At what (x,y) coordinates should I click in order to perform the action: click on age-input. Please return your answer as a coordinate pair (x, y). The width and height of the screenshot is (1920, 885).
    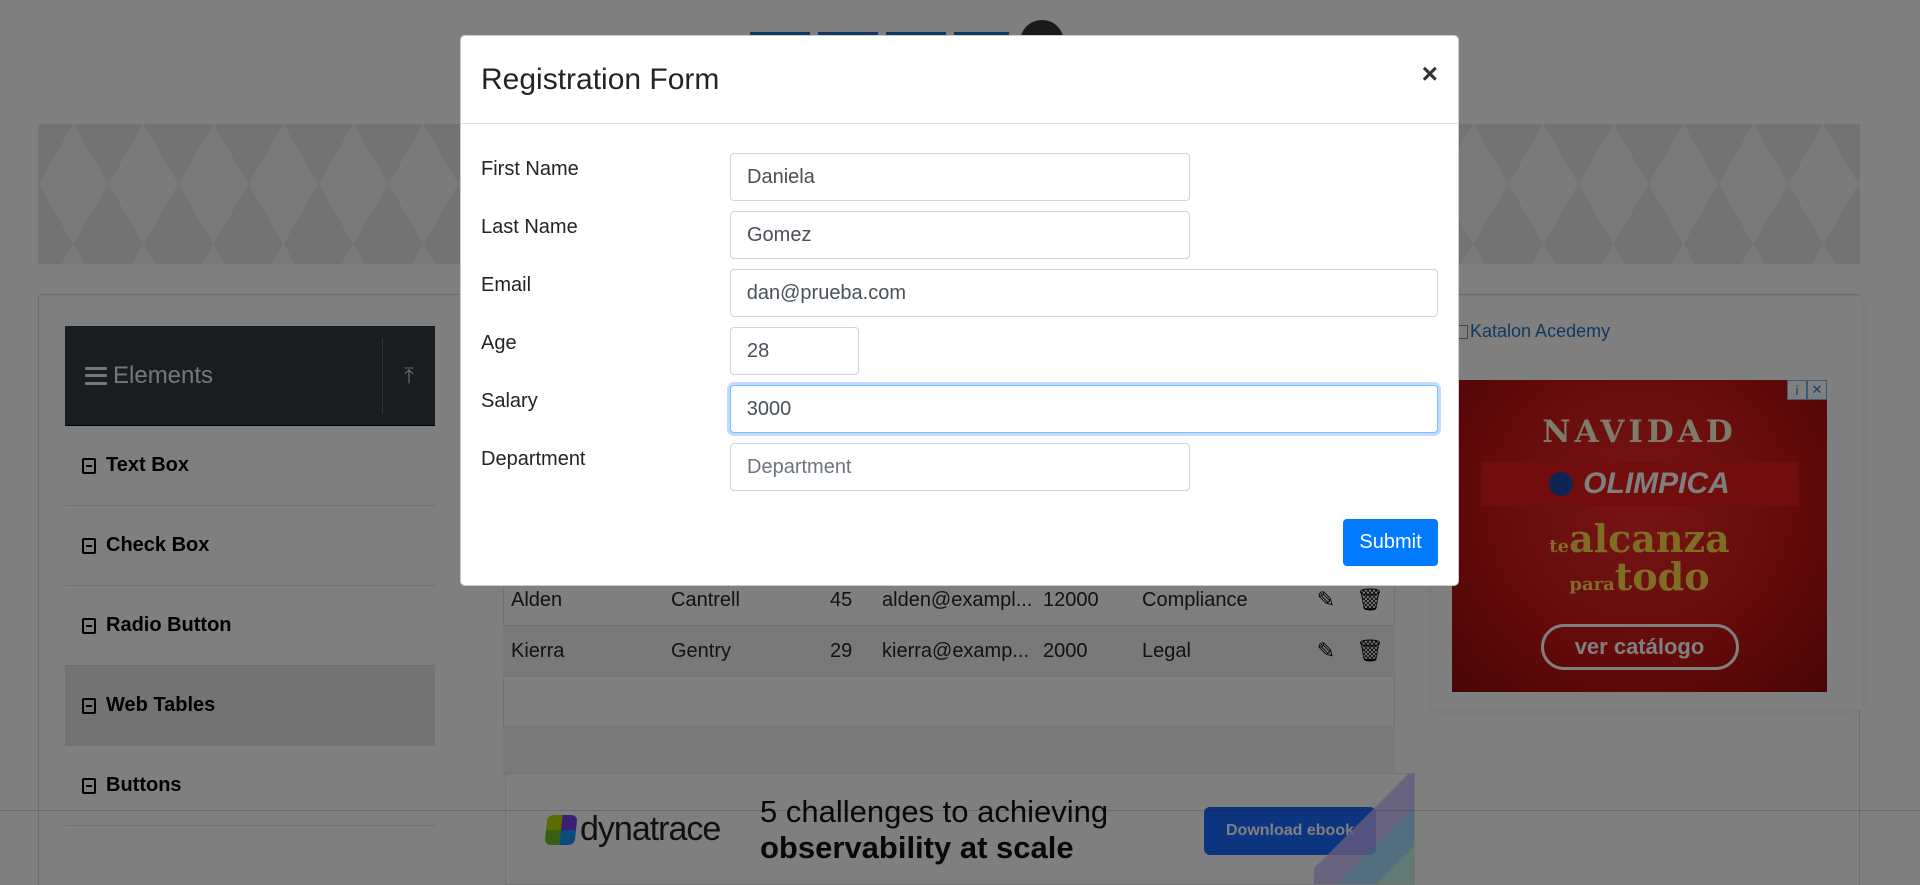
    Looking at the image, I should click on (794, 351).